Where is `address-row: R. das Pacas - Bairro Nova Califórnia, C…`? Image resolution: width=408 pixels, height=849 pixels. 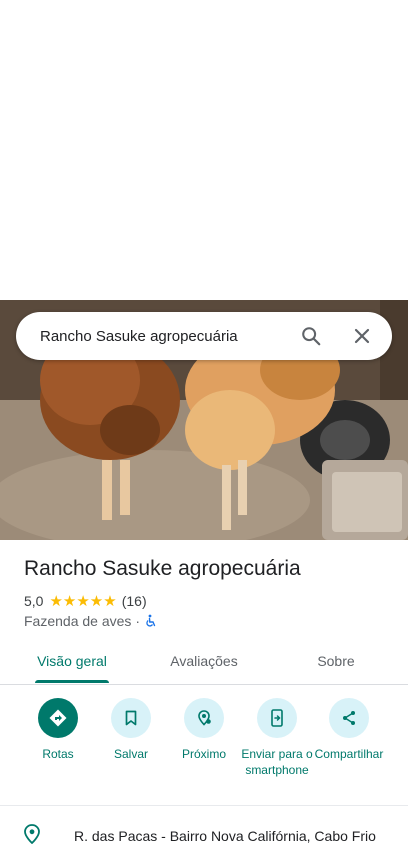 address-row: R. das Pacas - Bairro Nova Califórnia, C… is located at coordinates (216, 836).